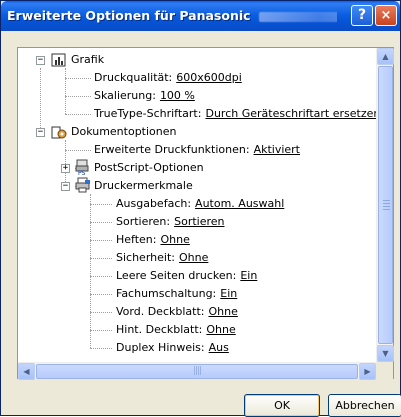  Describe the element at coordinates (160, 311) in the screenshot. I see `setting-label: Vord. Deckblatt:` at that location.